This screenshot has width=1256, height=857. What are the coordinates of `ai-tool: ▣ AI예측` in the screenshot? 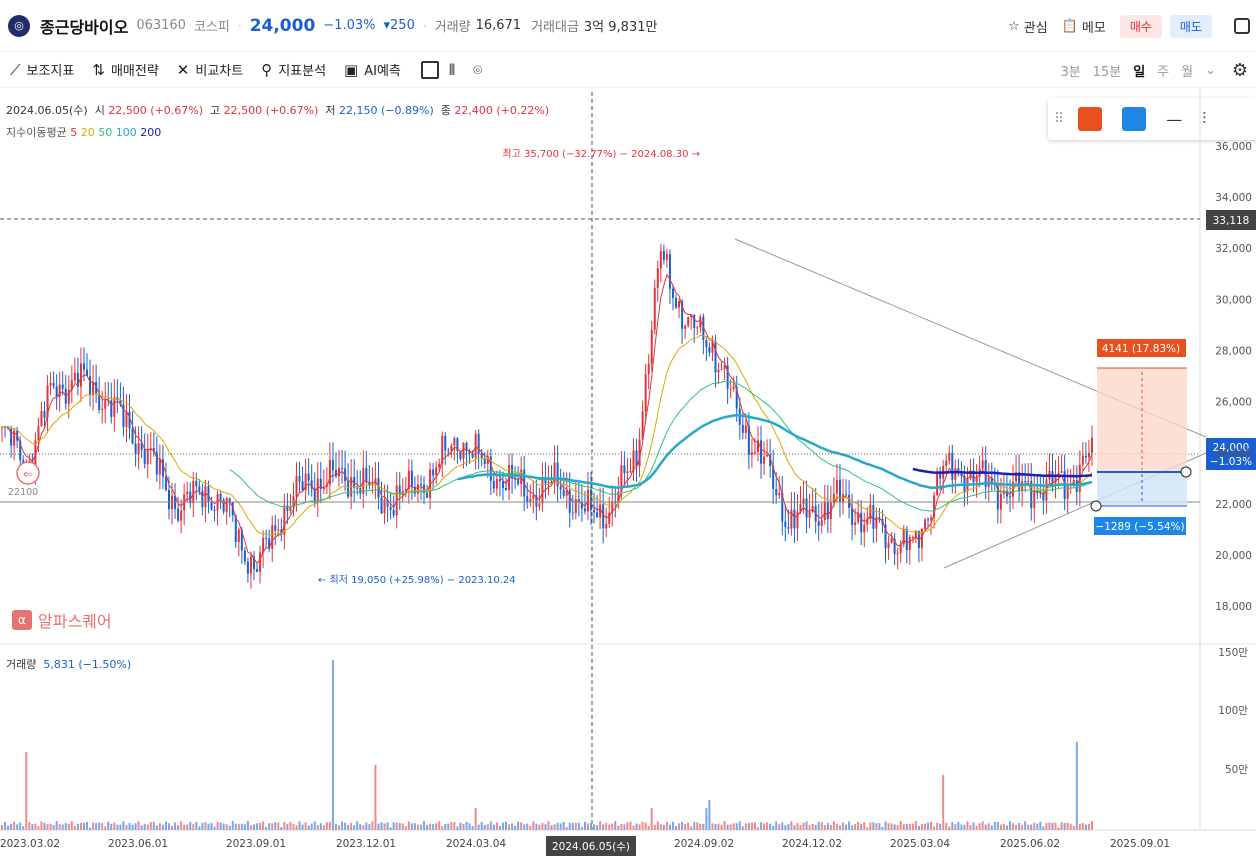 It's located at (372, 70).